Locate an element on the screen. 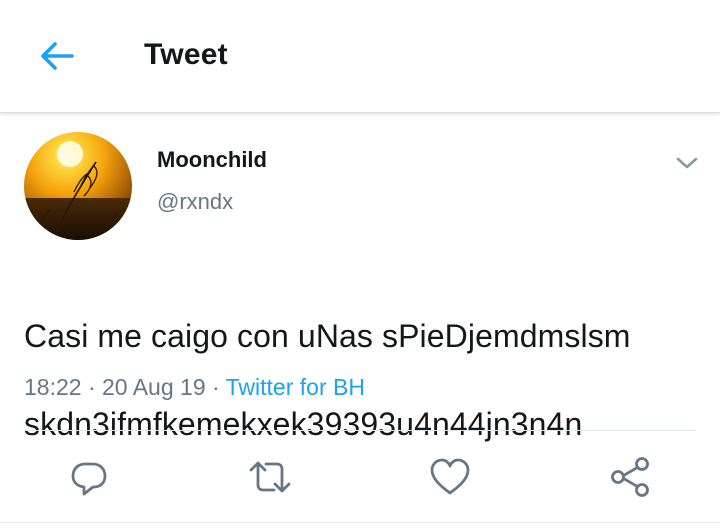 This screenshot has width=720, height=529. tweet-meta: 18:22 · 20 Aug 19 · Twitter for BH is located at coordinates (194, 387).